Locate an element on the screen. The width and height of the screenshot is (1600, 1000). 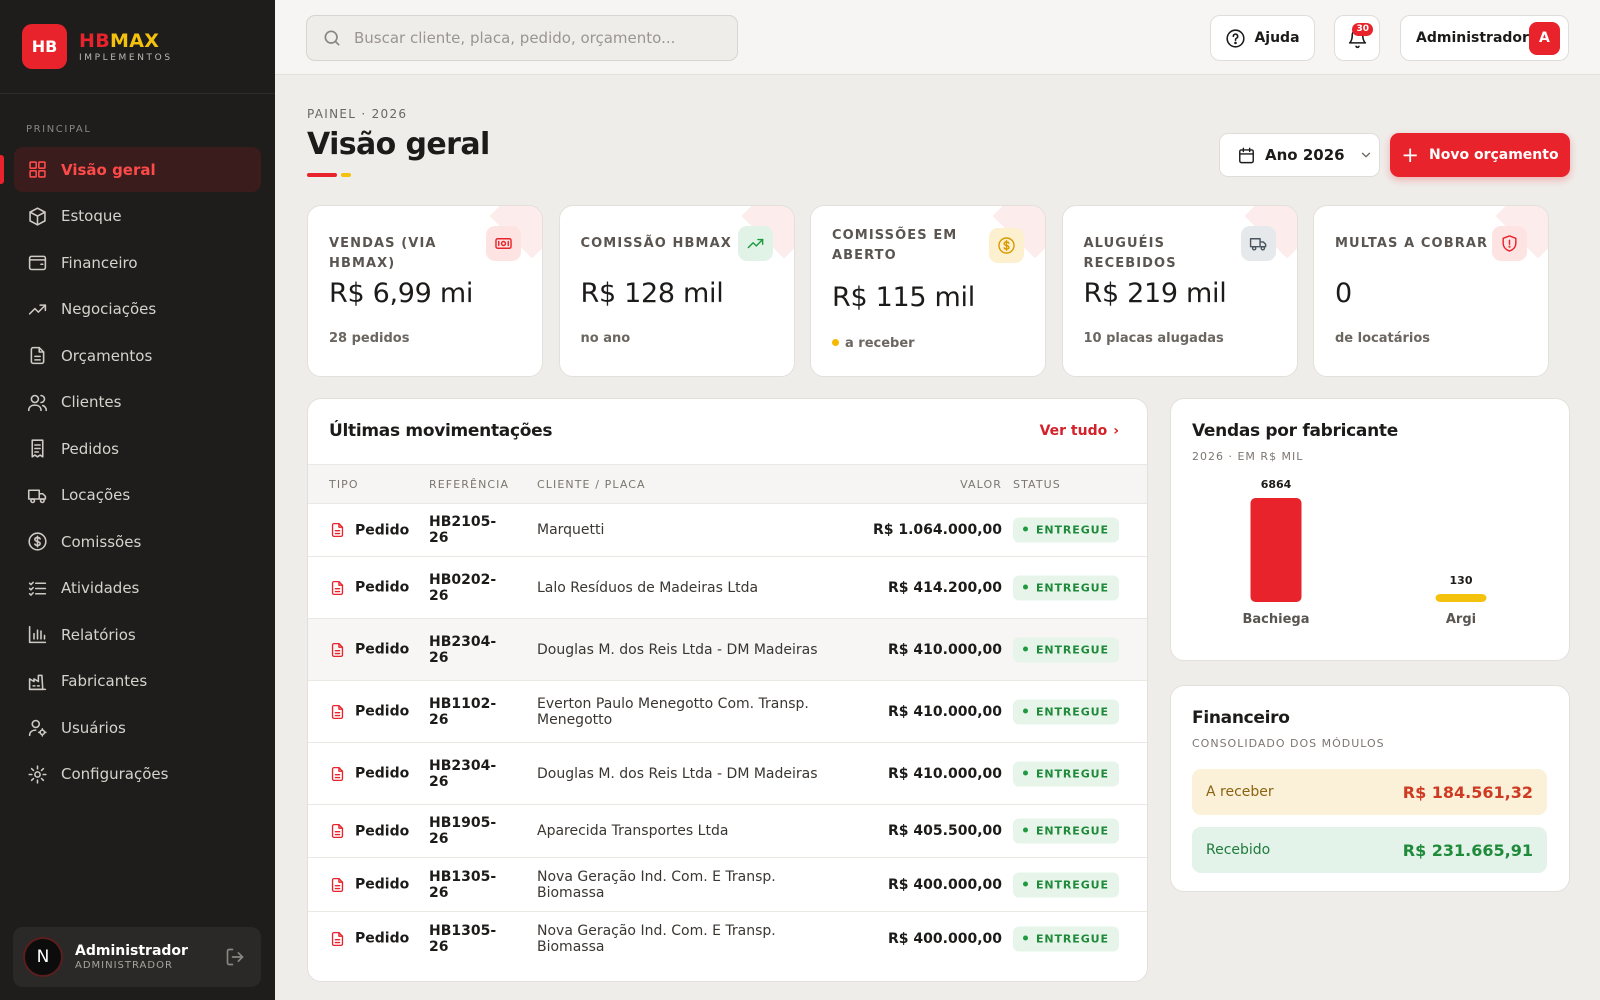
search-box is located at coordinates (522, 38).